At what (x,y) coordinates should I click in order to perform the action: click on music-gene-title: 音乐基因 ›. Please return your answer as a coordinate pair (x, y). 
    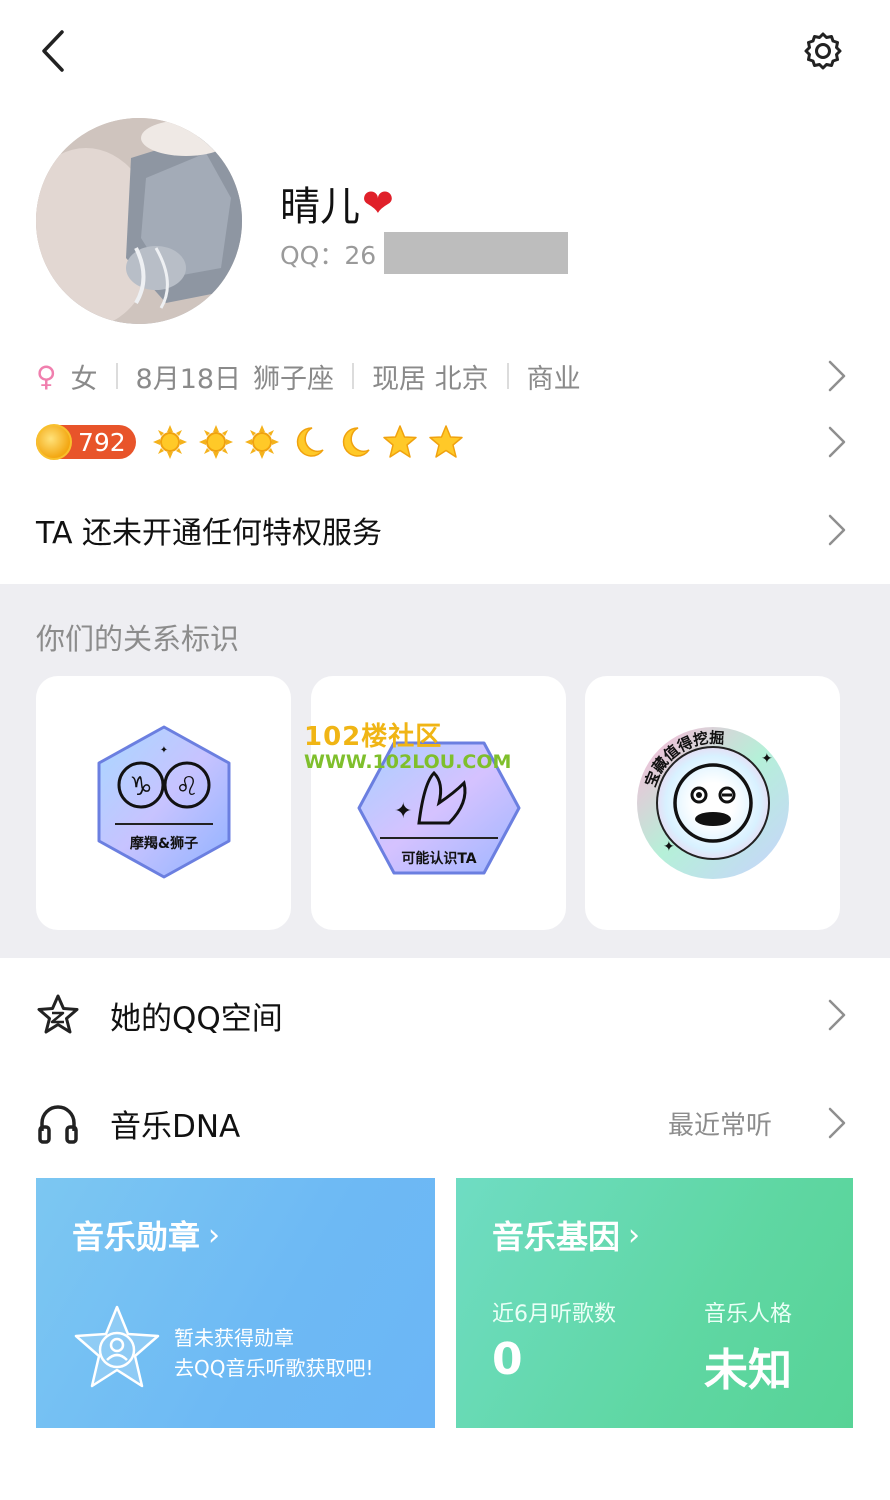
    Looking at the image, I should click on (566, 1235).